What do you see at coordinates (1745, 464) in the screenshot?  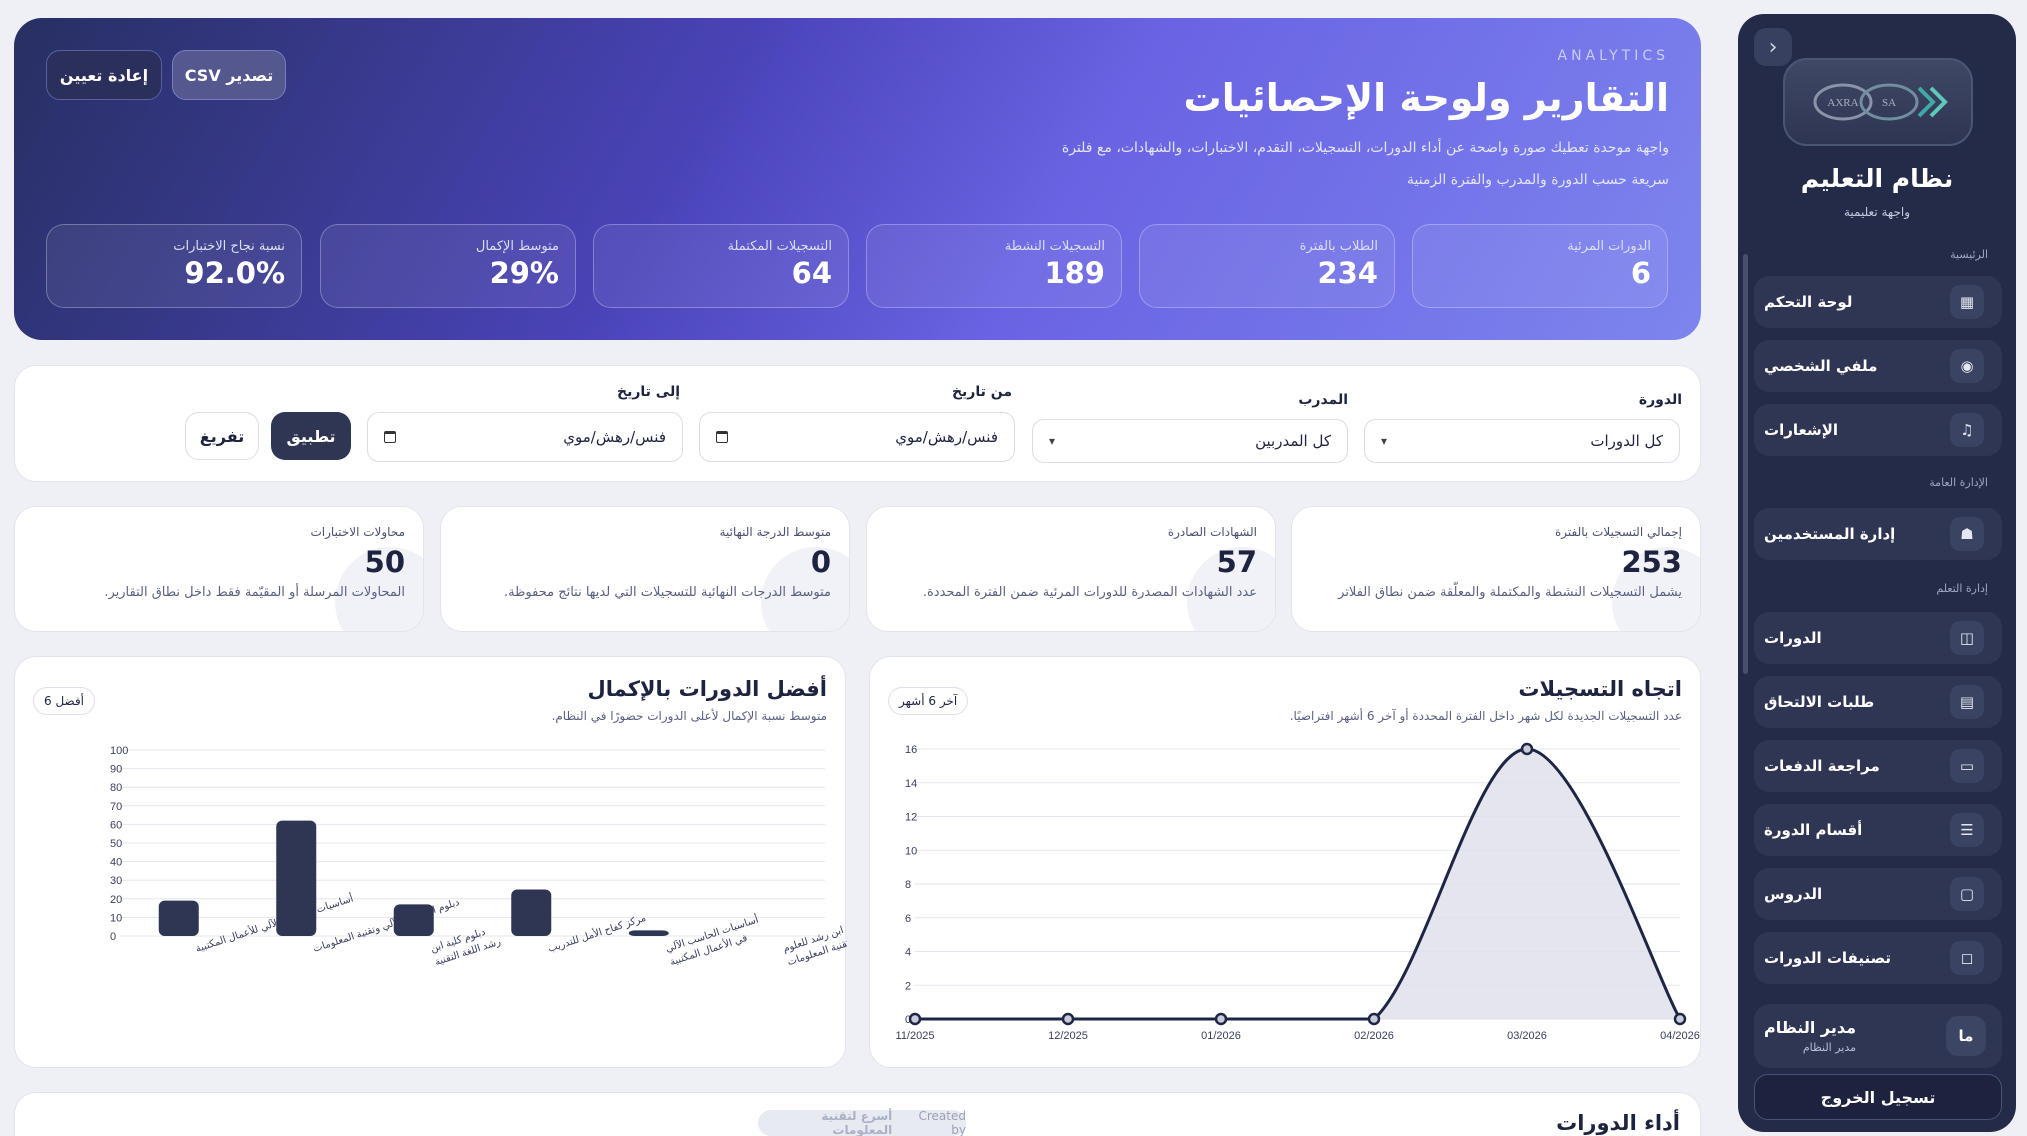 I see `sidebar-scrollbar` at bounding box center [1745, 464].